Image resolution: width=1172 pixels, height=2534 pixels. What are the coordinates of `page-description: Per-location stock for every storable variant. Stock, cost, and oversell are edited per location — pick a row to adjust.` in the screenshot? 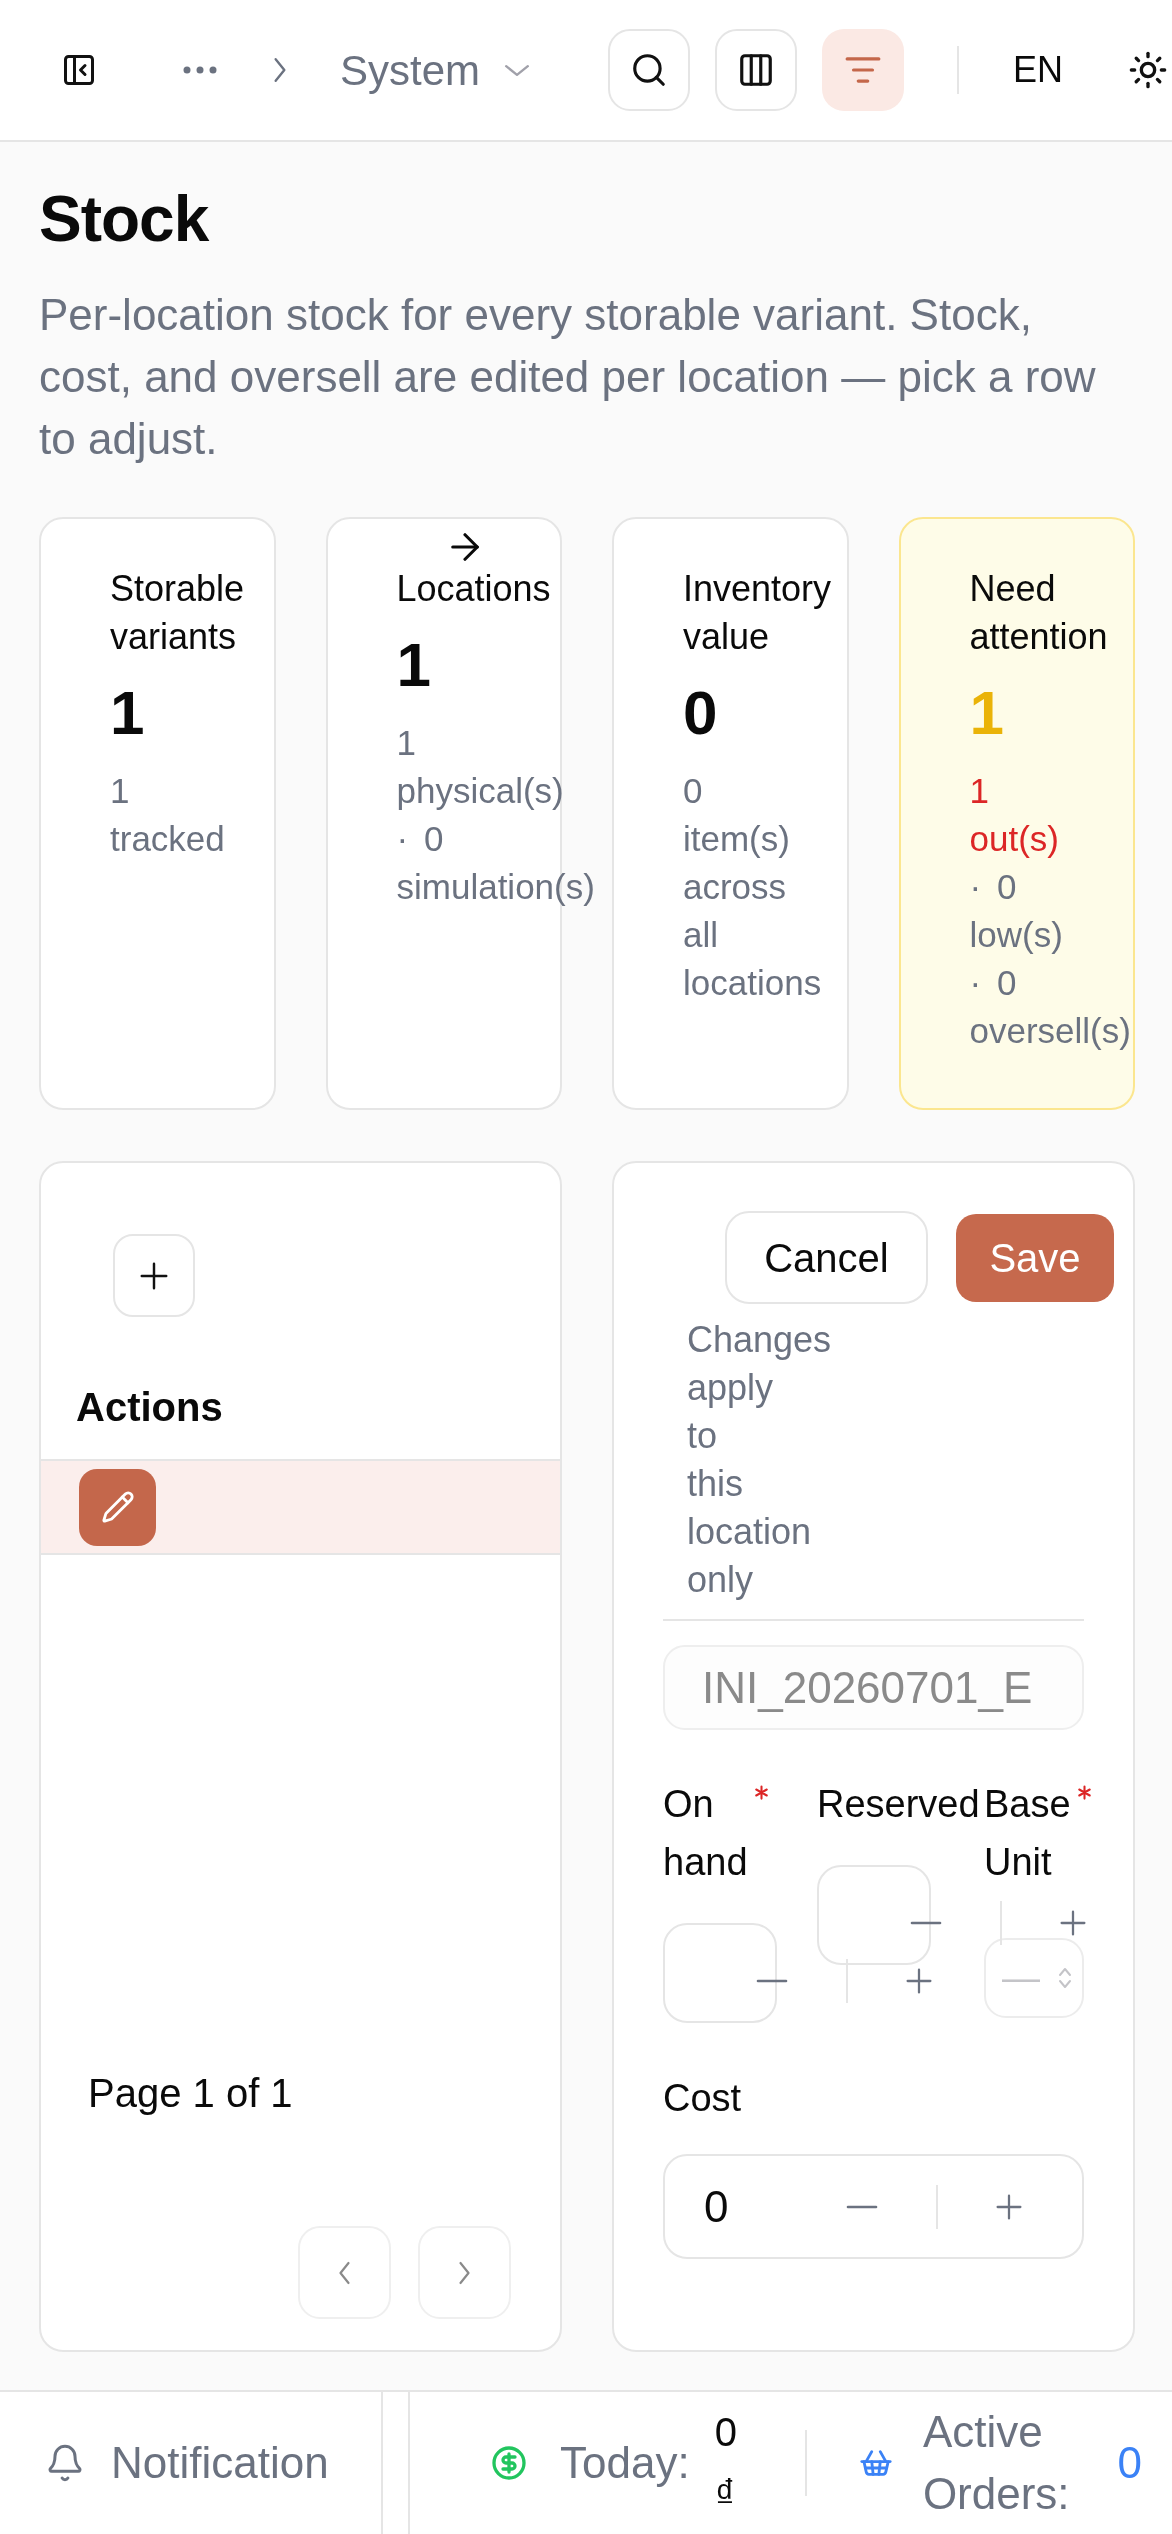 It's located at (568, 377).